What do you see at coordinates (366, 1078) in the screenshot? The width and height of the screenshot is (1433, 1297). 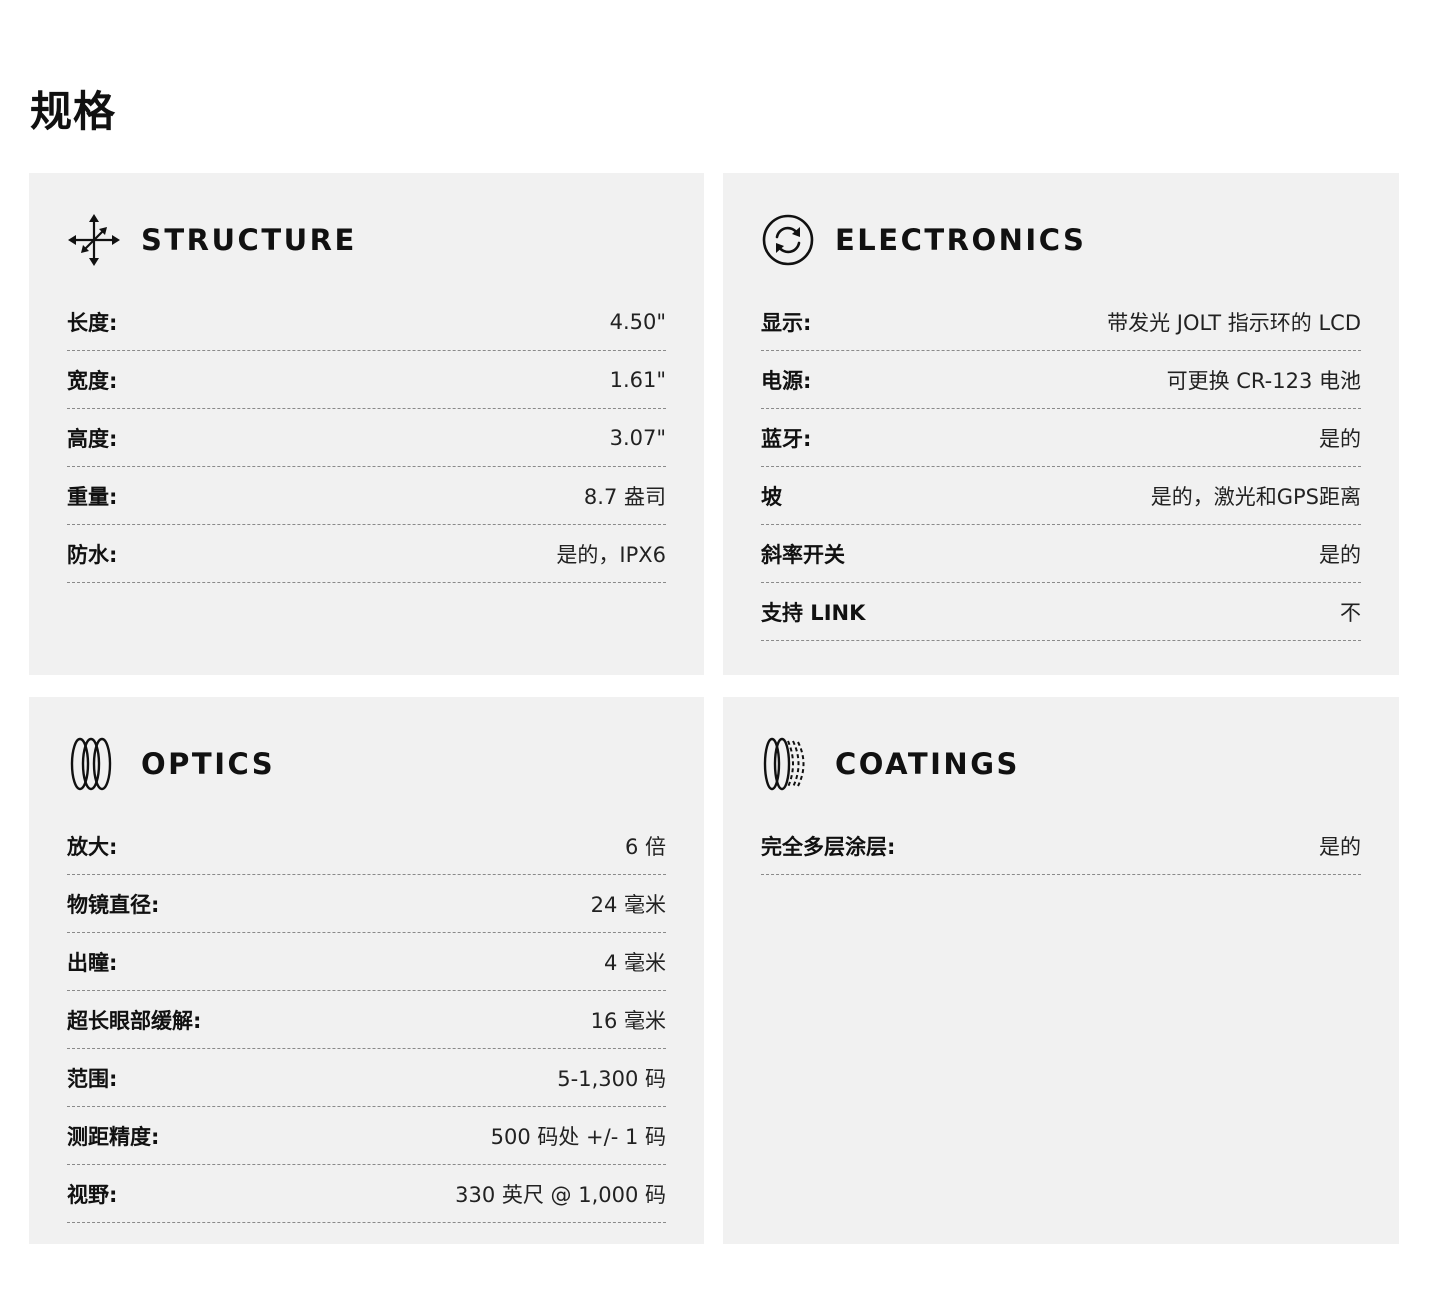 I see `spec-row: 范围: 5-1,300 码` at bounding box center [366, 1078].